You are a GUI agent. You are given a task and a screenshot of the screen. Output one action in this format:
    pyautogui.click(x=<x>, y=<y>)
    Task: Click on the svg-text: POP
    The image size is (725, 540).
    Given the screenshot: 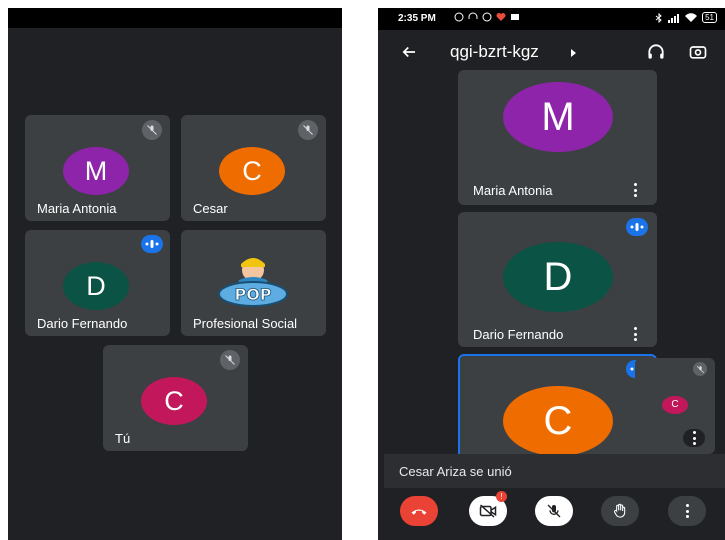 What is the action you would take?
    pyautogui.click(x=252, y=294)
    